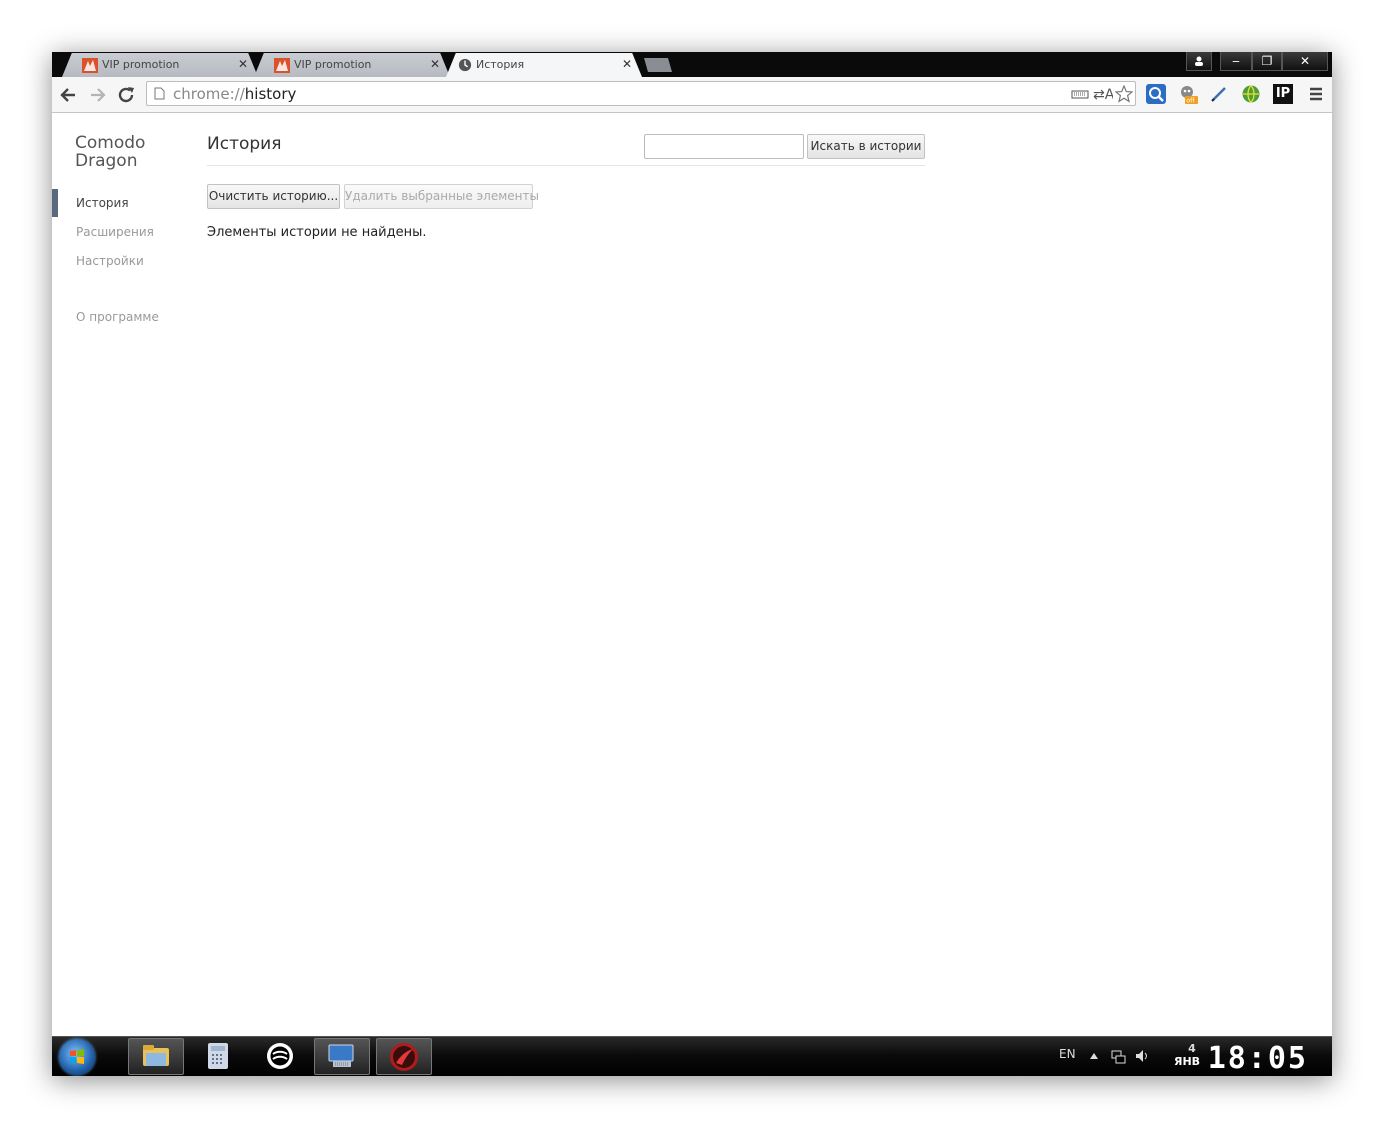 The height and width of the screenshot is (1128, 1384). I want to click on brand-line-2: Dragon, so click(106, 161).